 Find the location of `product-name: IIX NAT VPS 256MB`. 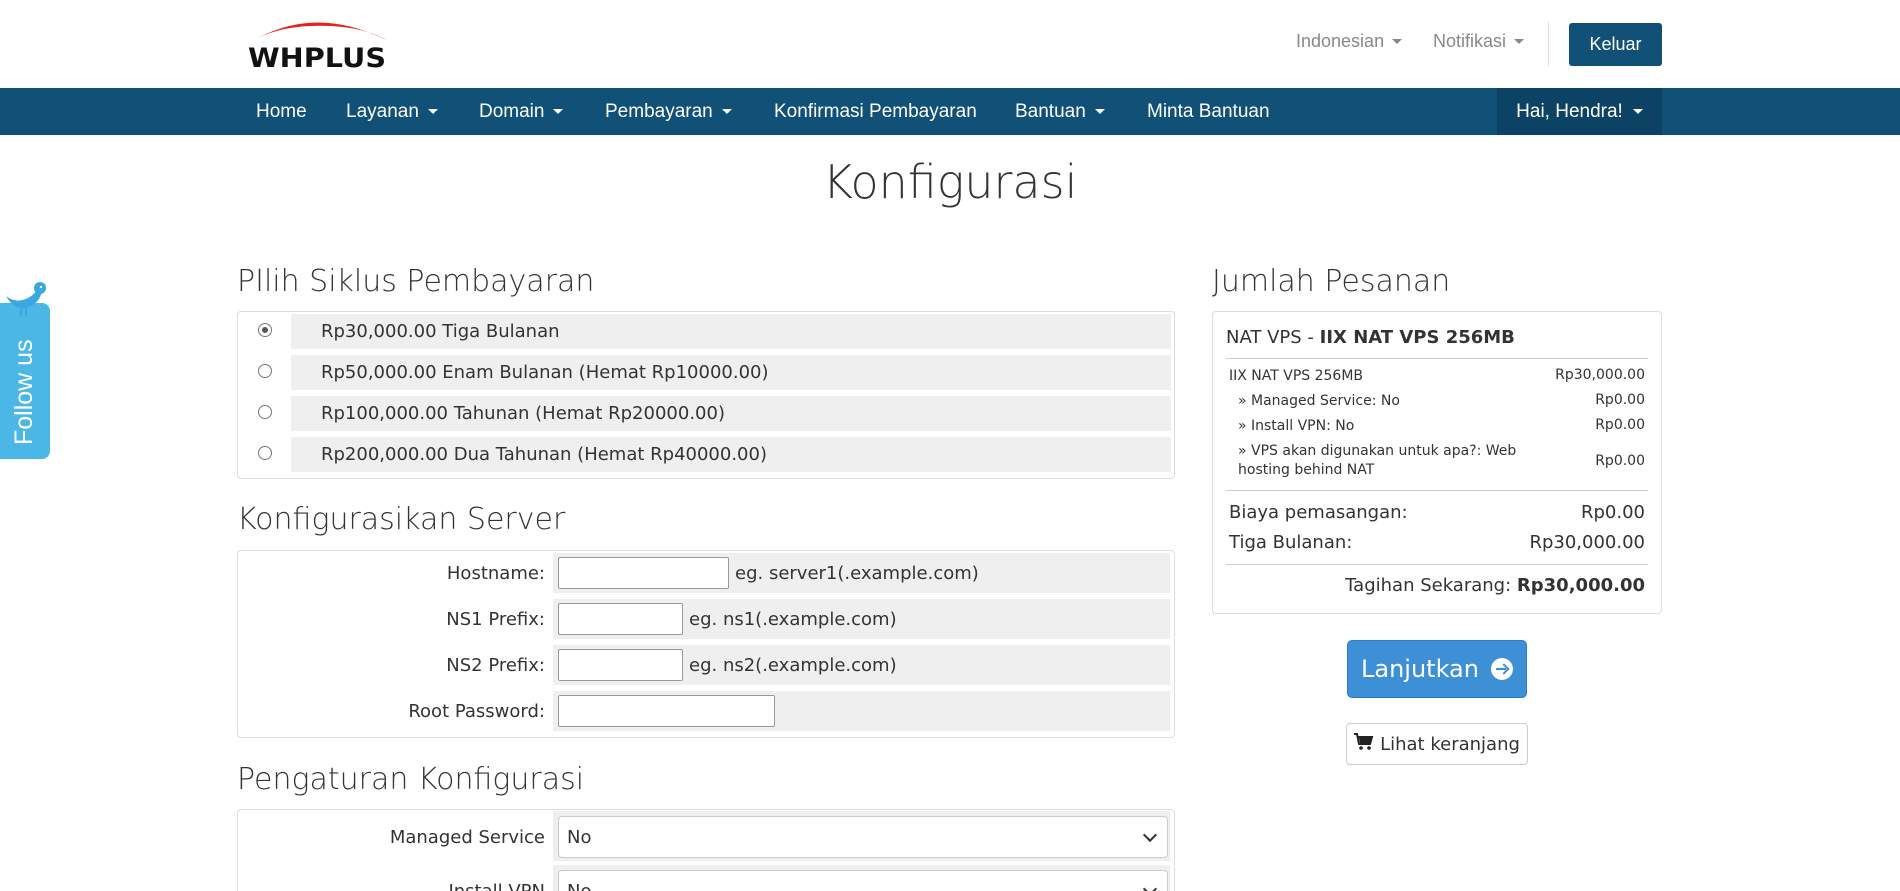

product-name: IIX NAT VPS 256MB is located at coordinates (1417, 337).